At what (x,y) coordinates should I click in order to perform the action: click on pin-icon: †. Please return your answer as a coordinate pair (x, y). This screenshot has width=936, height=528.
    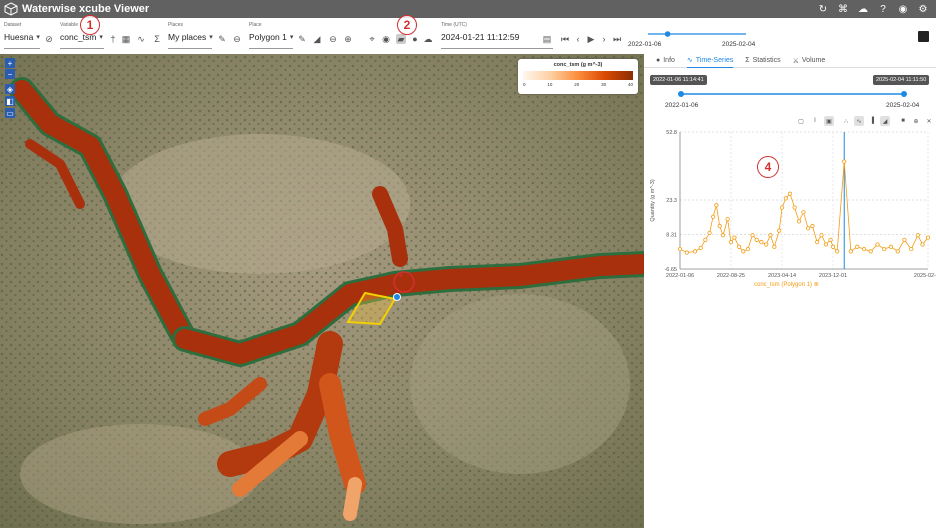
    Looking at the image, I should click on (113, 39).